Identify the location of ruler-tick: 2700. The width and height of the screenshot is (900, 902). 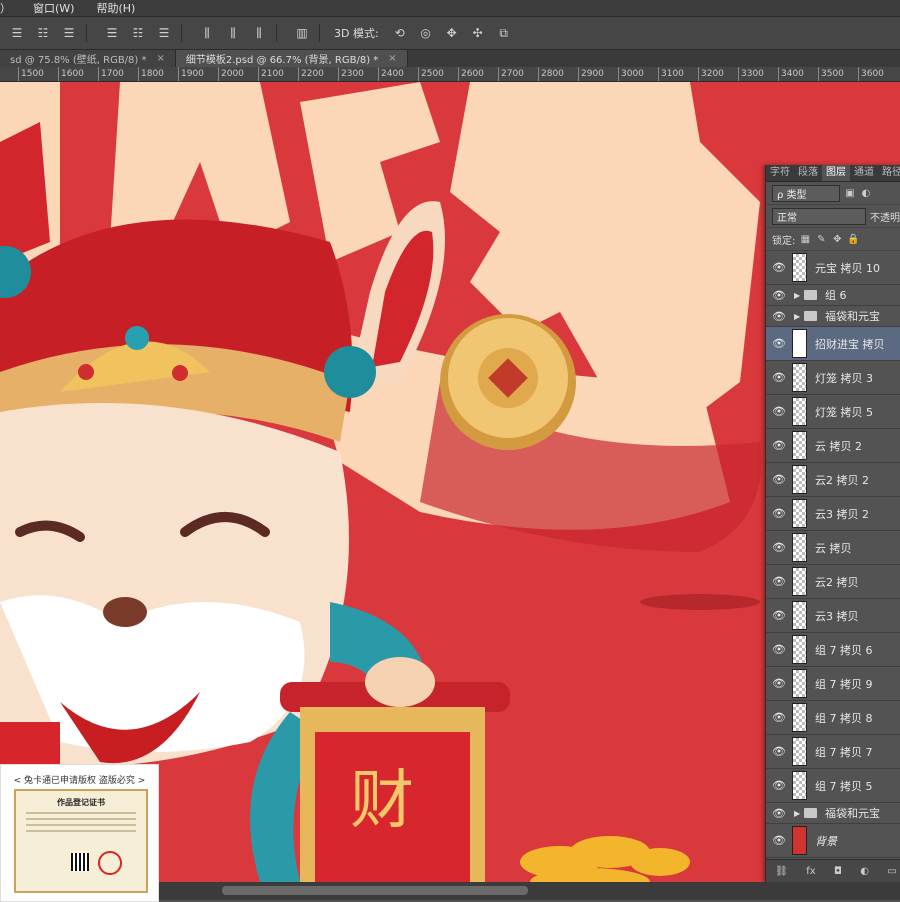
(511, 74).